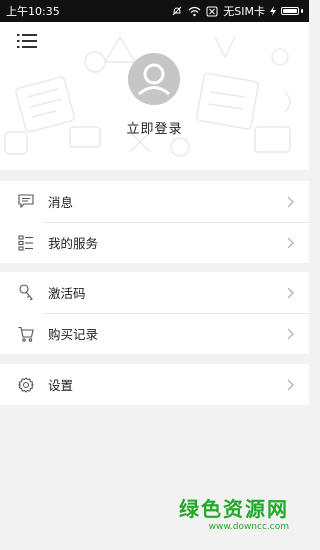 The width and height of the screenshot is (320, 550). Describe the element at coordinates (177, 11) in the screenshot. I see `dnd-icon` at that location.